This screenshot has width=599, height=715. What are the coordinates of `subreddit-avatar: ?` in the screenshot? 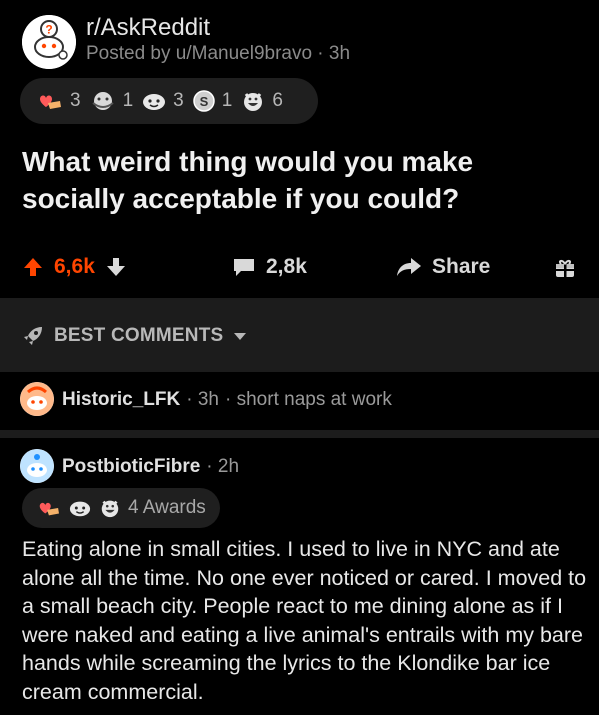 It's located at (49, 42).